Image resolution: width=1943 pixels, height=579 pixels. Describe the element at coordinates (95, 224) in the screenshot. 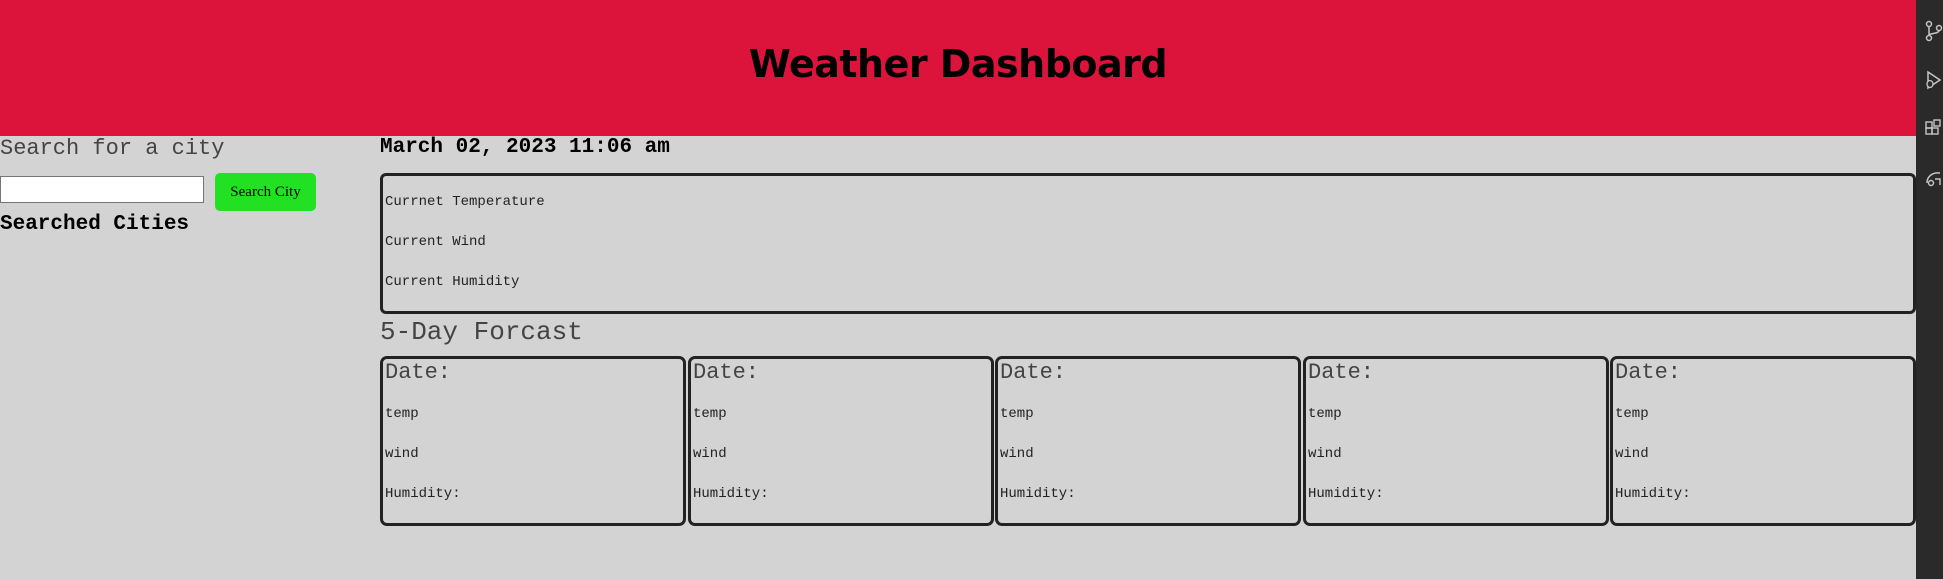

I see `searched-cities-heading: Searched Cities` at that location.